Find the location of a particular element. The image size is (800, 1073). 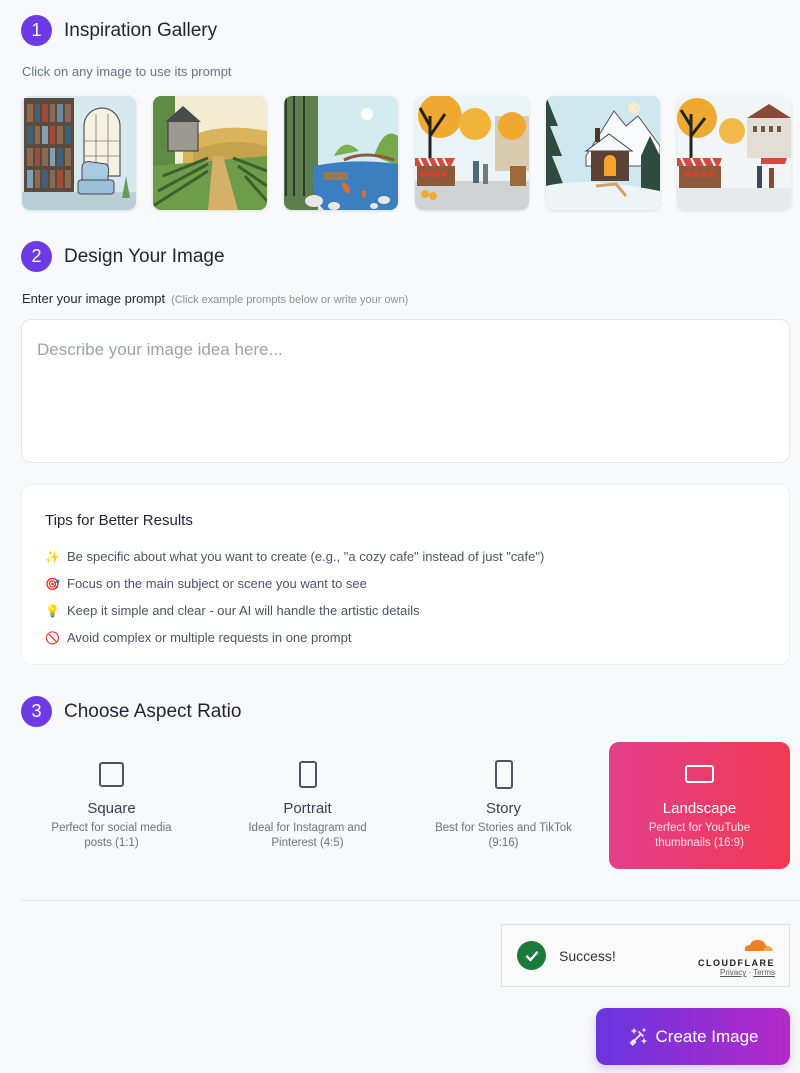

gallery-image-autumn-market is located at coordinates (472, 153).